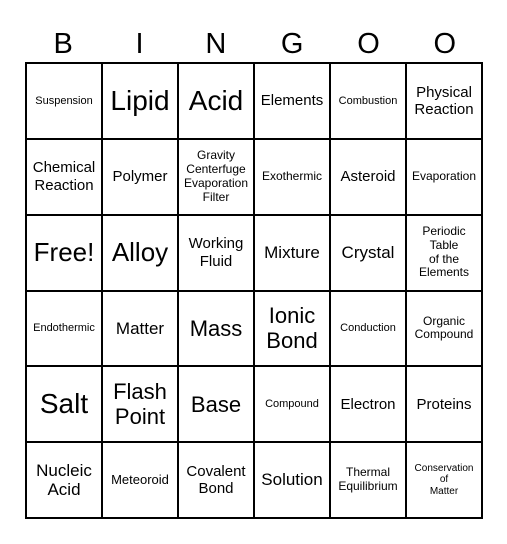 This screenshot has width=507, height=544. I want to click on bingo-cell: Asteroid, so click(368, 176).